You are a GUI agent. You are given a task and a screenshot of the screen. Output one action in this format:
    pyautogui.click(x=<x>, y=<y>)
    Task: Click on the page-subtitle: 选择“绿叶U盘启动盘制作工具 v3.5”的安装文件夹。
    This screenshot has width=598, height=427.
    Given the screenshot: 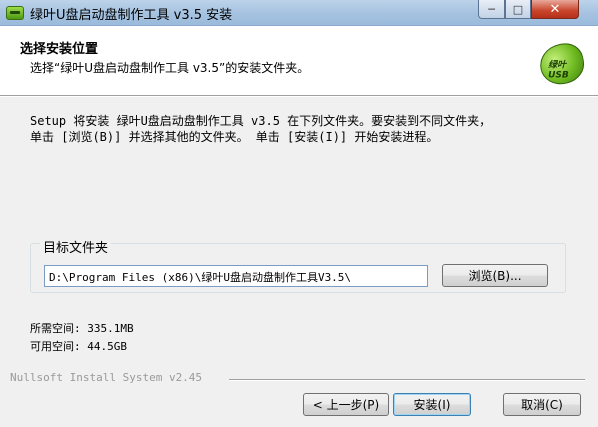 What is the action you would take?
    pyautogui.click(x=170, y=68)
    